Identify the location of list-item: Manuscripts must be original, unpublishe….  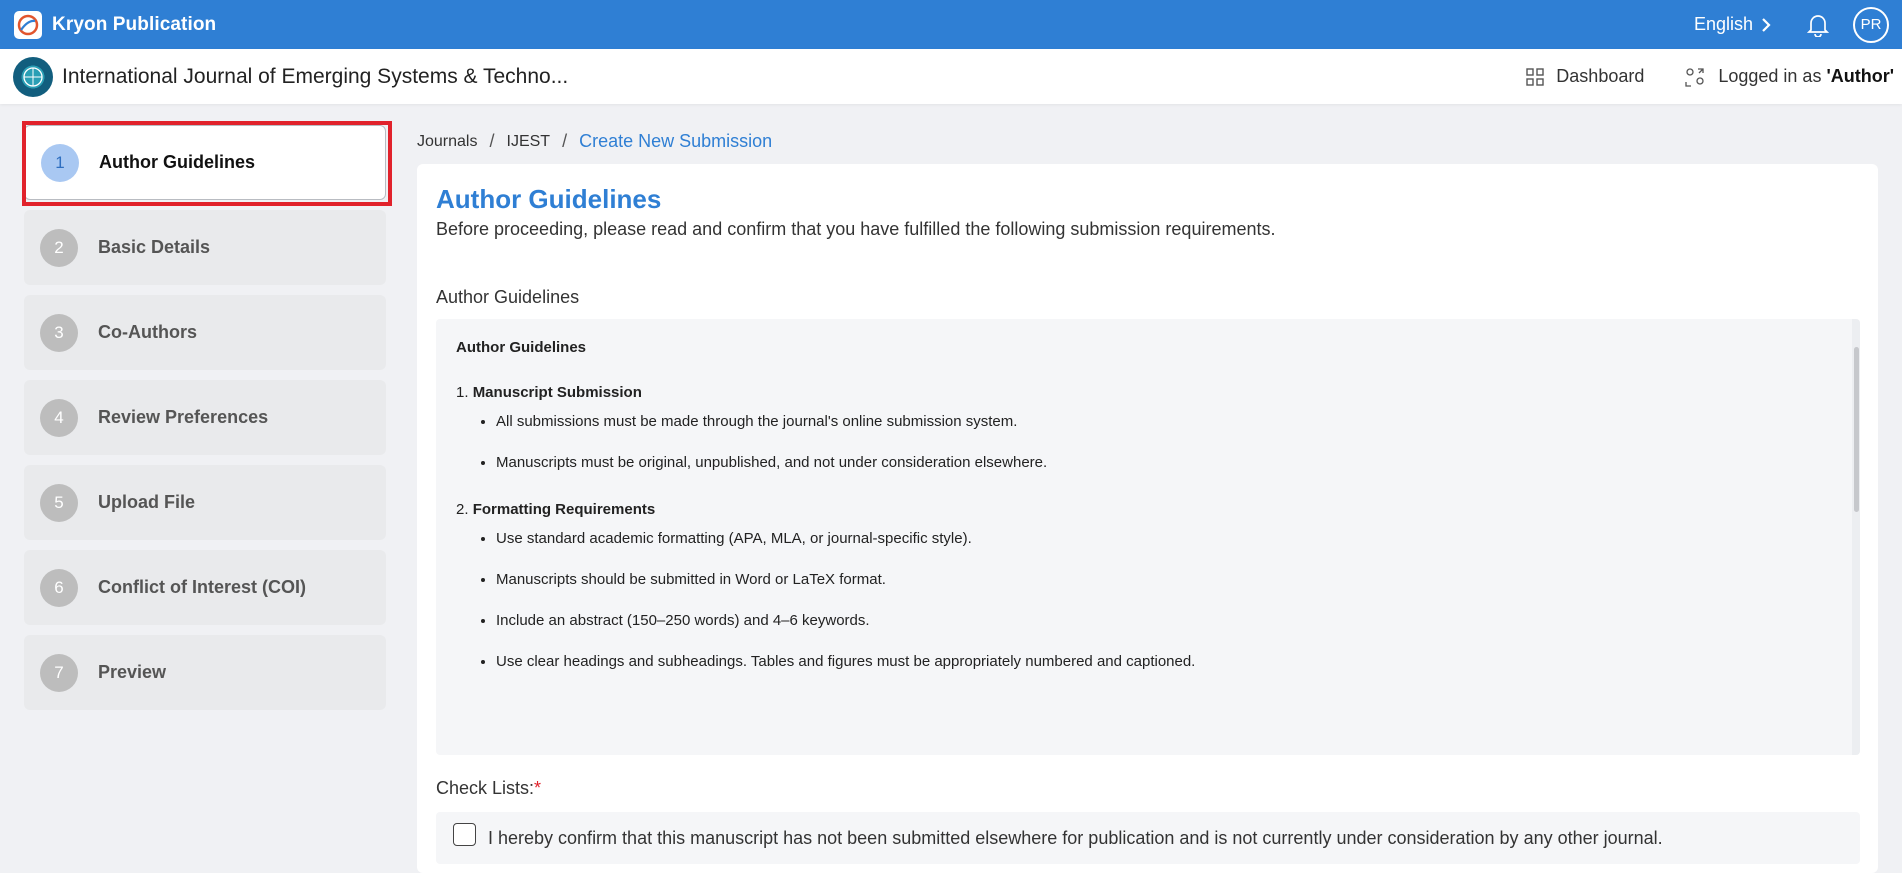
(1168, 462).